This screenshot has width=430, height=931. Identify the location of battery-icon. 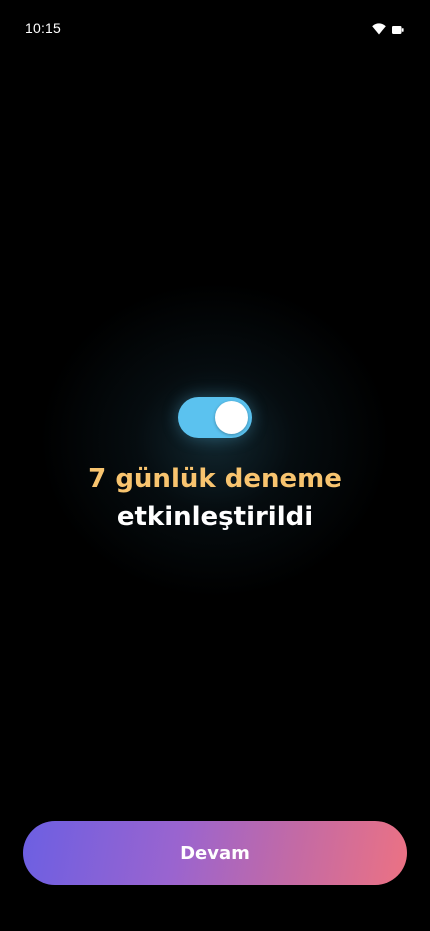
(398, 29).